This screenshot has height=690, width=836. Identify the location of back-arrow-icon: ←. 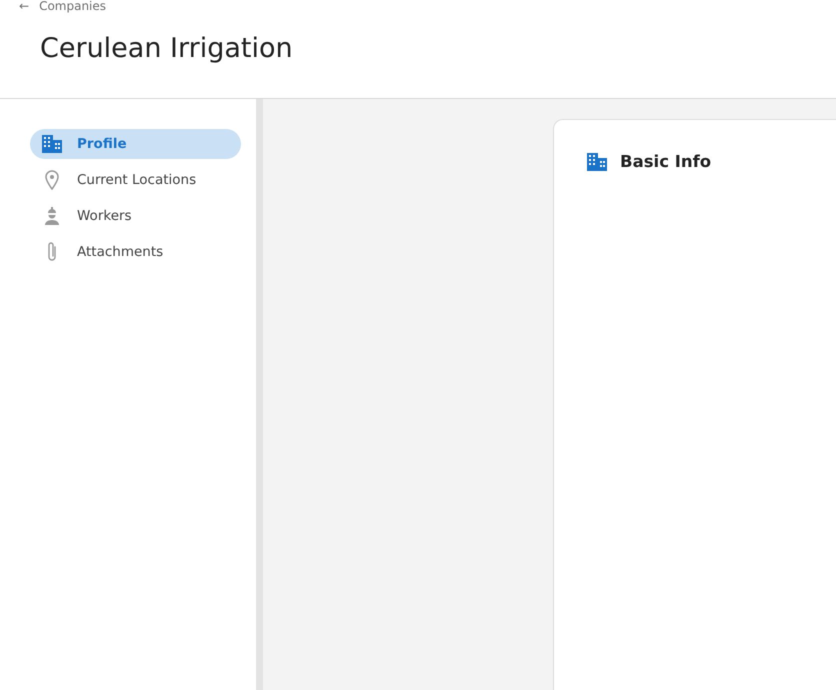
(24, 7).